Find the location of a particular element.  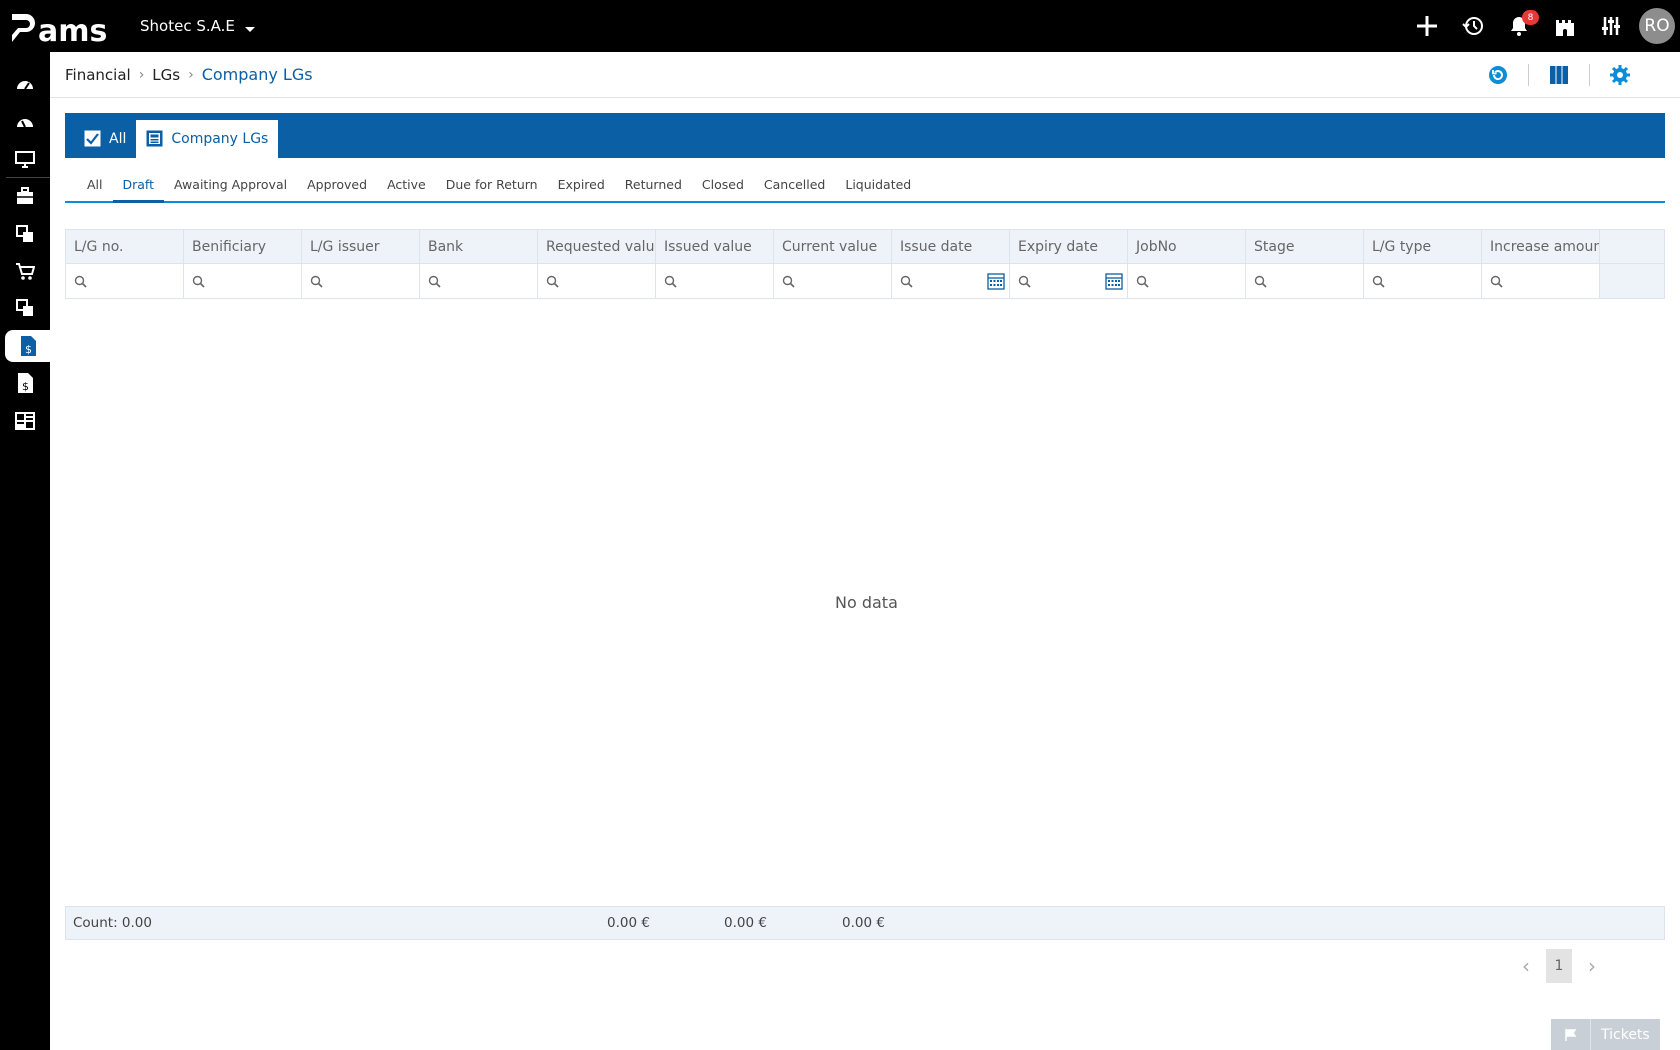

castle-icon is located at coordinates (1565, 28).